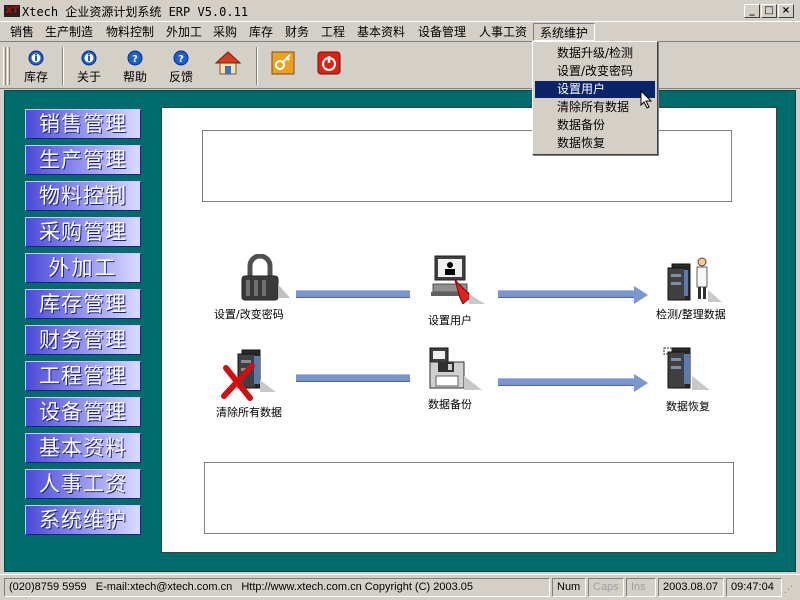  What do you see at coordinates (261, 32) in the screenshot?
I see `menu-inventory: 库存` at bounding box center [261, 32].